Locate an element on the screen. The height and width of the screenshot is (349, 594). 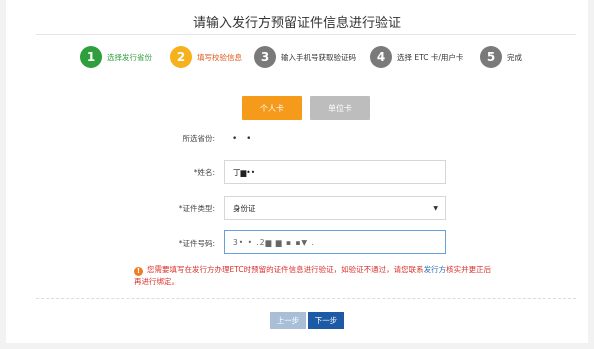
next-step-button: 下一步 is located at coordinates (326, 320).